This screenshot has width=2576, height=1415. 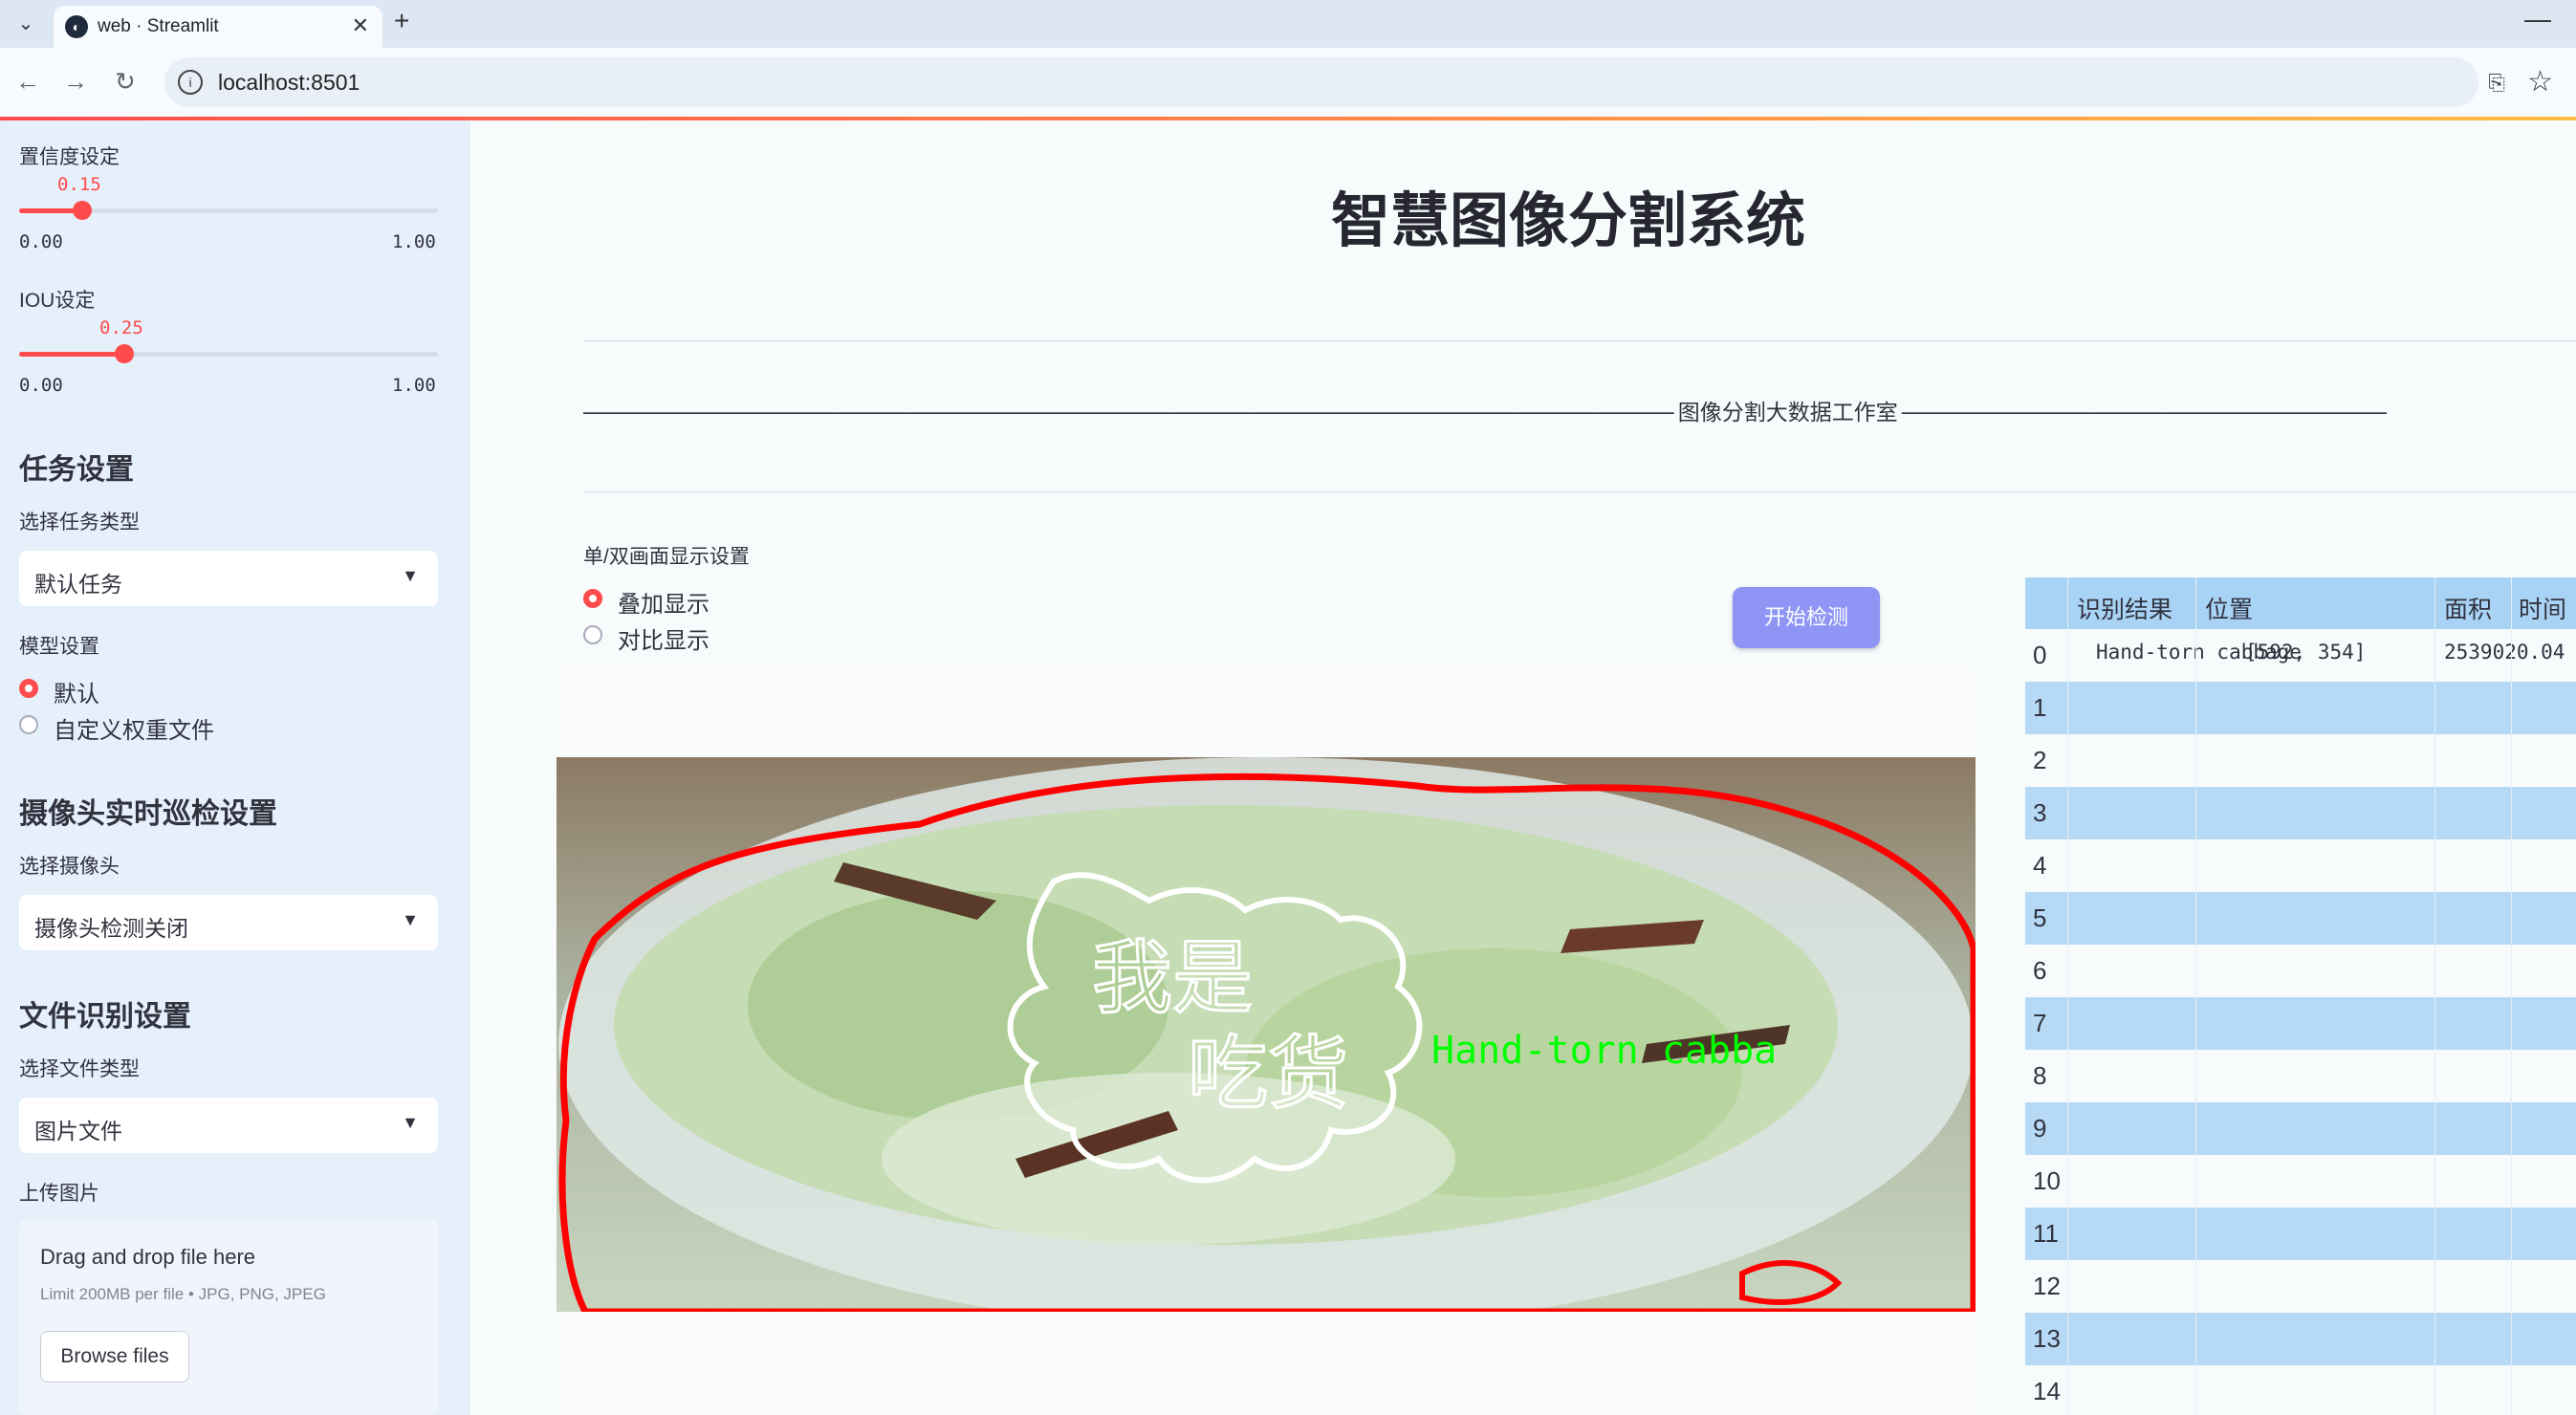 I want to click on cell-area: 2539020.04, so click(x=2504, y=653).